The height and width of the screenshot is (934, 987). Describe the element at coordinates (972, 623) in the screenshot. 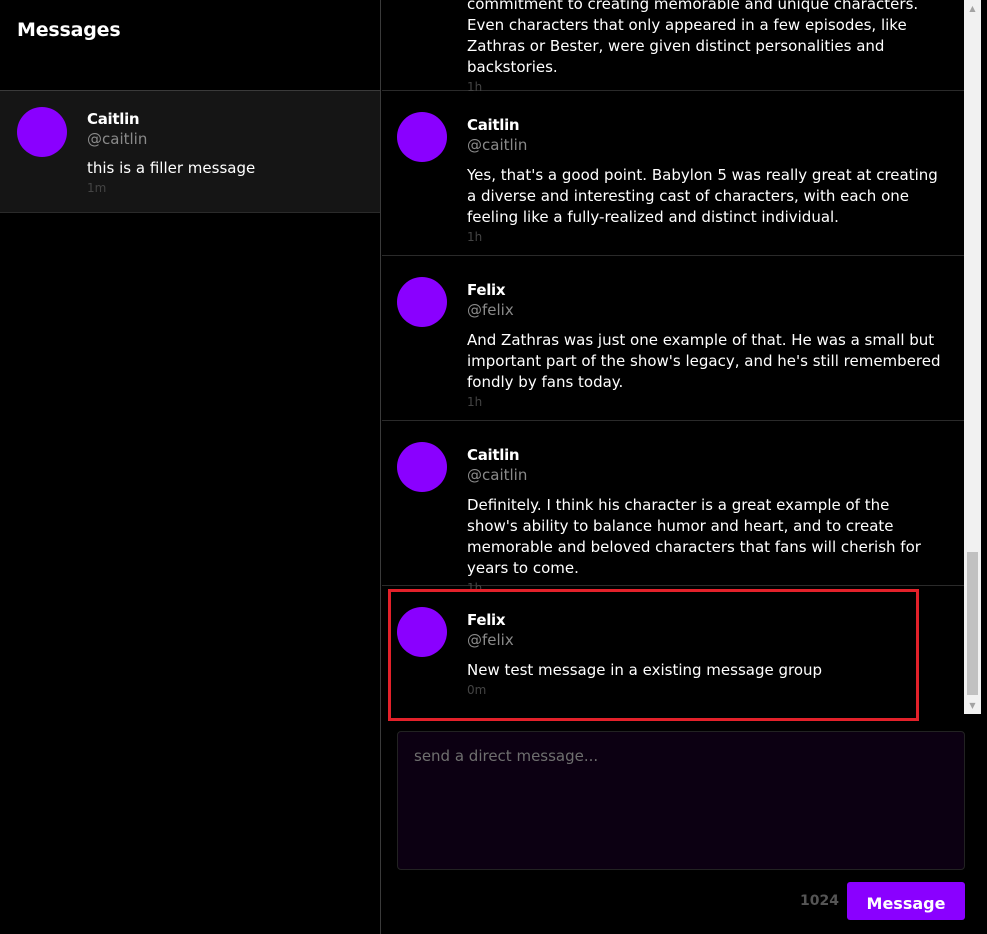

I see `scrollbar-thumb` at that location.